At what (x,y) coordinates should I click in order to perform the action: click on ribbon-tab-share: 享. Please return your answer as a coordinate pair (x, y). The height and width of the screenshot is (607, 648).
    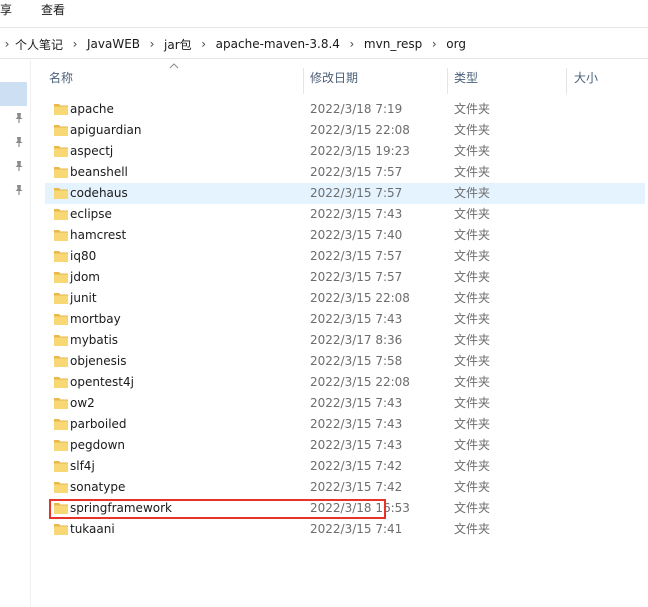
    Looking at the image, I should click on (6, 10).